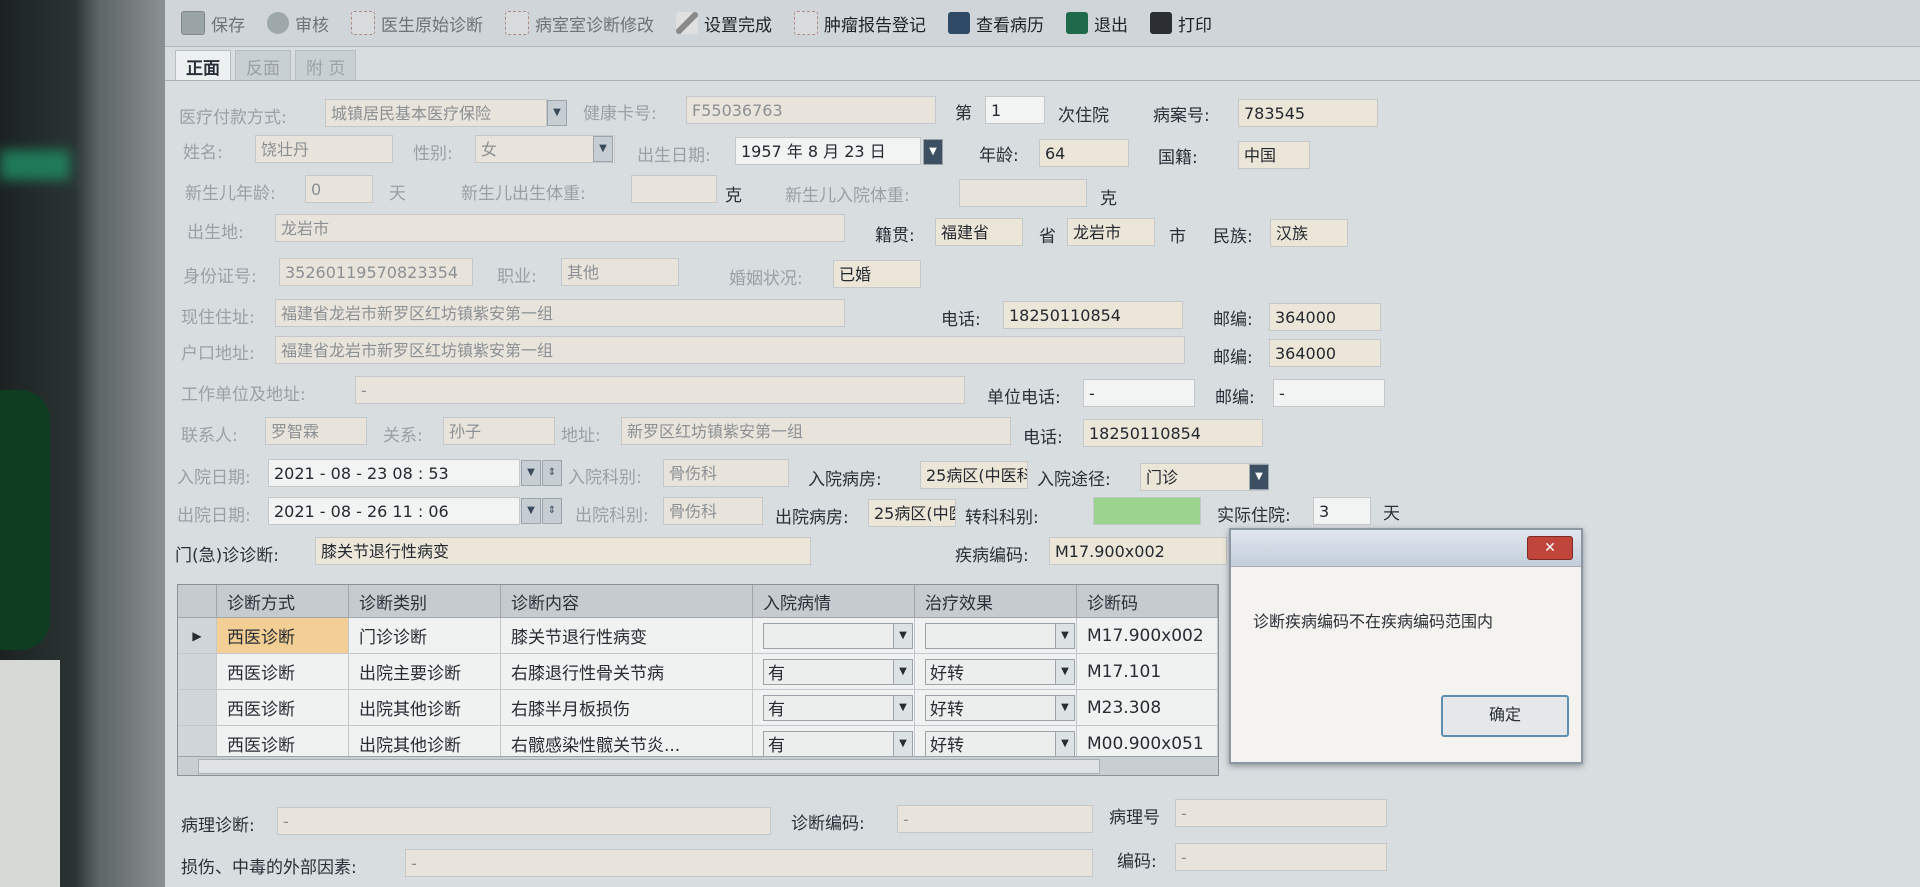 The height and width of the screenshot is (887, 1920). What do you see at coordinates (816, 431) in the screenshot?
I see `contact-address-field: 新罗区红坊镇紫安第一组` at bounding box center [816, 431].